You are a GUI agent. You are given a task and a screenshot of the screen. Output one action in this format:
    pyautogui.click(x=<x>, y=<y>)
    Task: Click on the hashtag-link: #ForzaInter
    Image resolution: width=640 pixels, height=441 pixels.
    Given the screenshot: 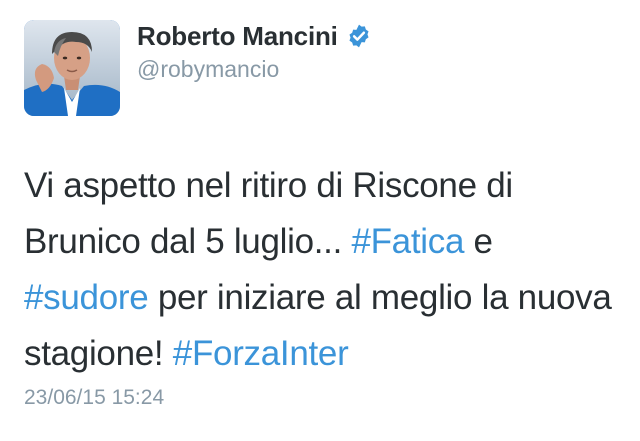 What is the action you would take?
    pyautogui.click(x=261, y=353)
    